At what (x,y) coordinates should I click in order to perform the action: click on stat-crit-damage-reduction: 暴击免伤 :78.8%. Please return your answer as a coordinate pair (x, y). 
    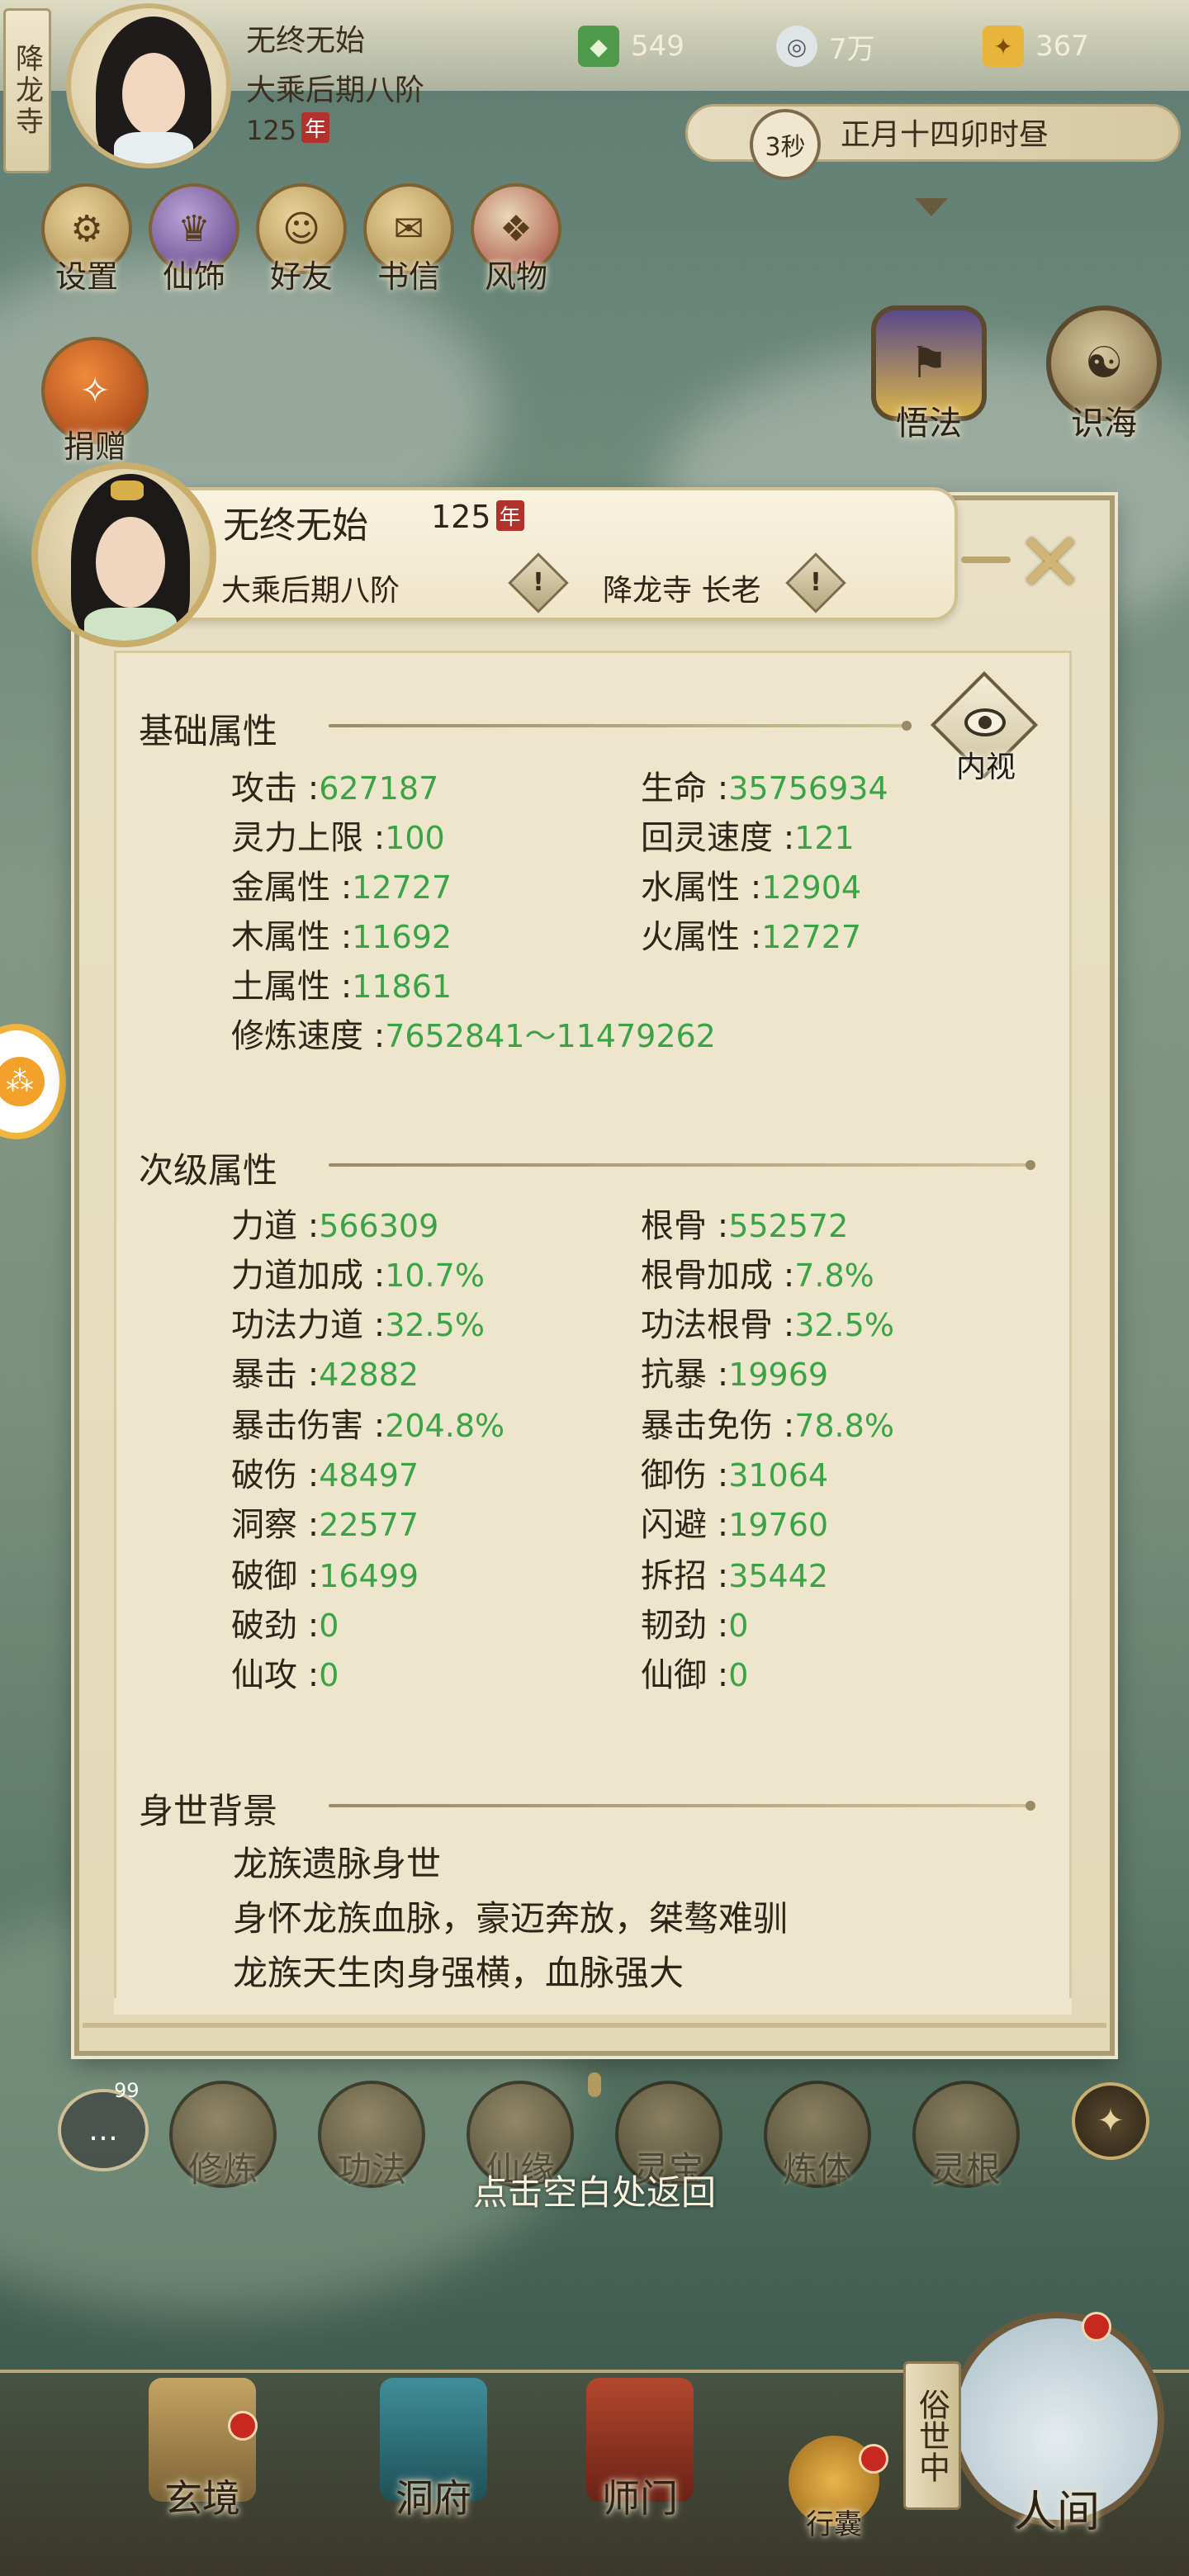
    Looking at the image, I should click on (767, 1426).